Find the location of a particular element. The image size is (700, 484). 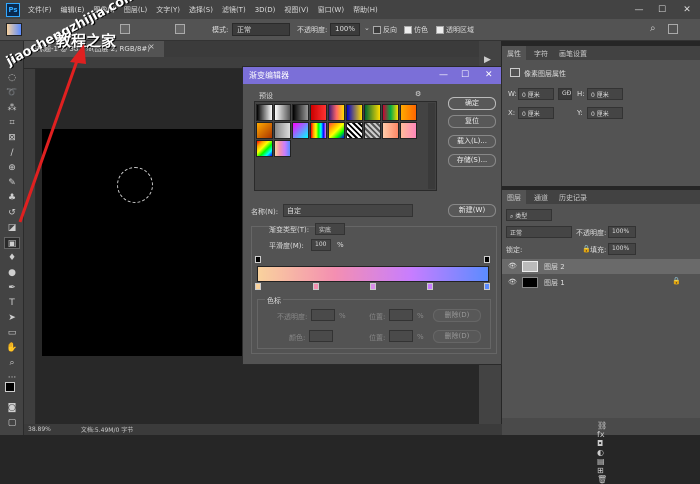

y-field: 0 厘米 is located at coordinates (605, 113).